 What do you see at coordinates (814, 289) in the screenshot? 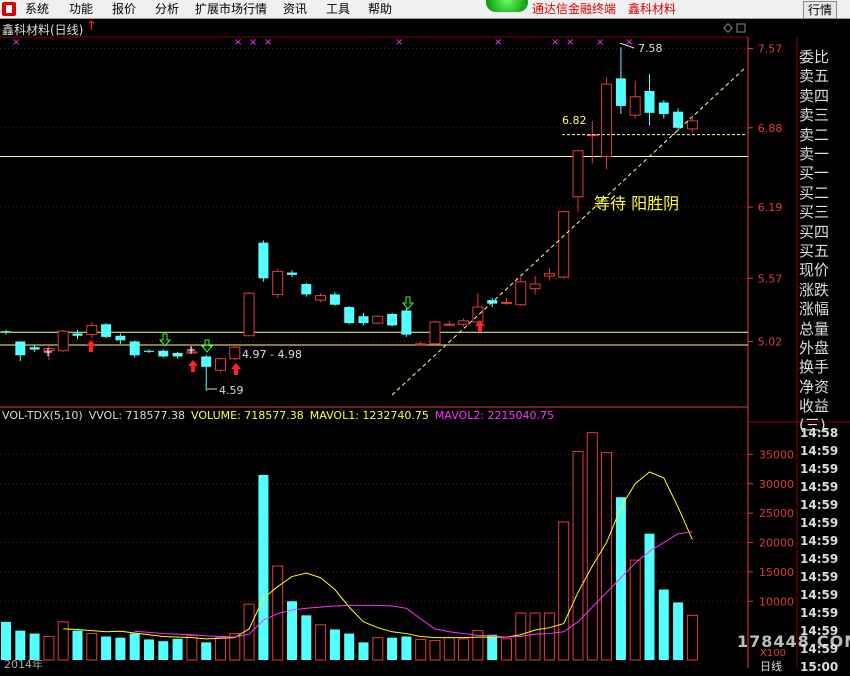
I see `side-panel-label: 涨跌` at bounding box center [814, 289].